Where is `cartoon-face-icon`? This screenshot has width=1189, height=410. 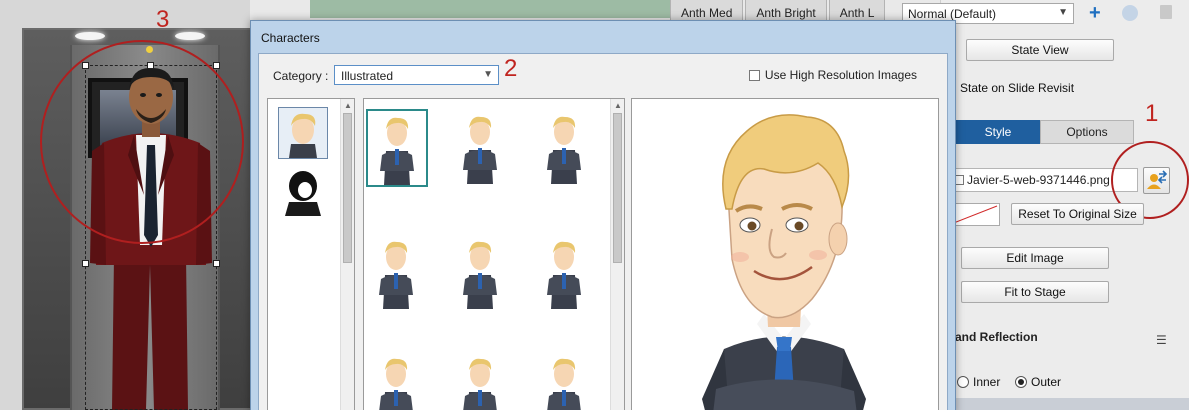
cartoon-face-icon is located at coordinates (303, 135).